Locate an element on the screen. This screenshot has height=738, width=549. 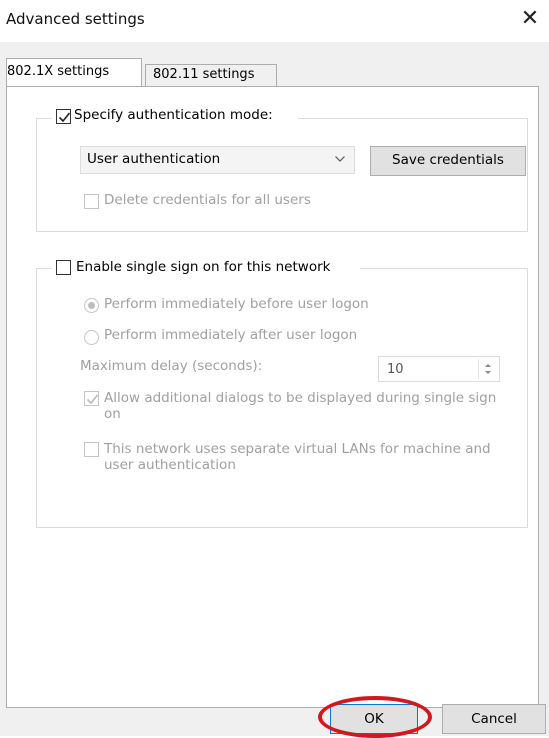
spin-up-down-icon is located at coordinates (488, 369).